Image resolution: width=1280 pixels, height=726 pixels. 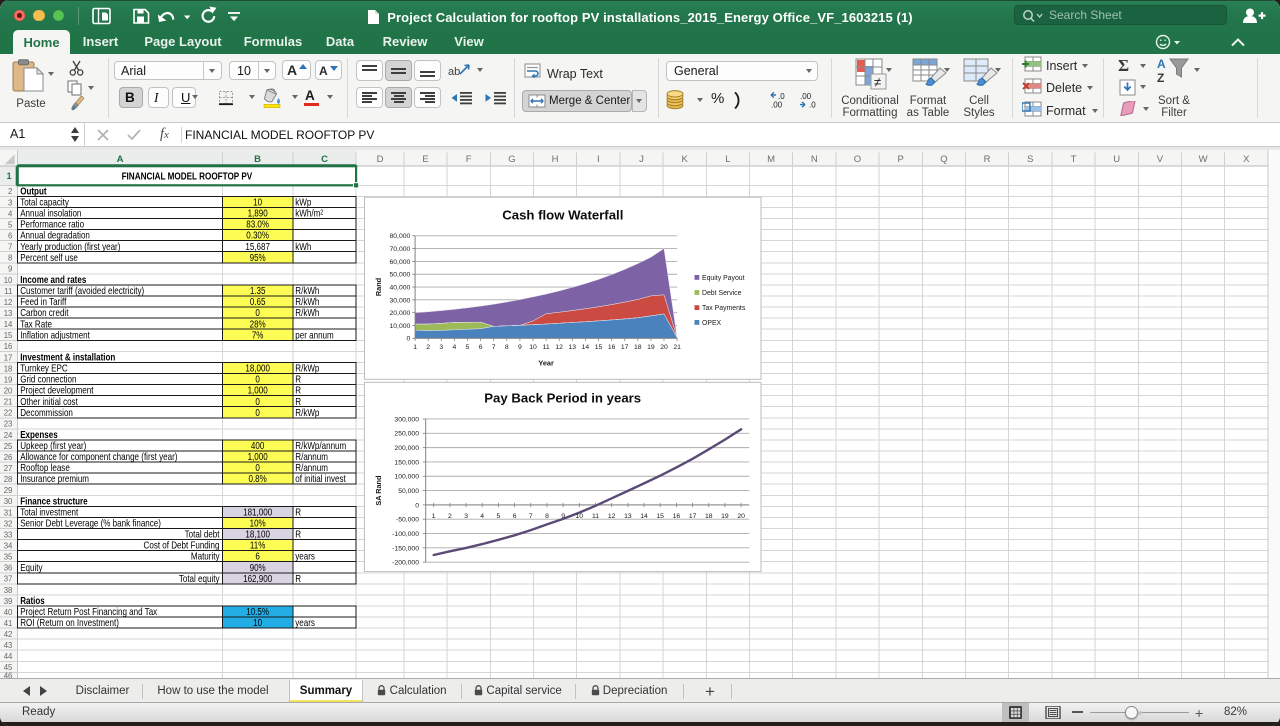 What do you see at coordinates (8, 512) in the screenshot?
I see `svg-text: 31` at bounding box center [8, 512].